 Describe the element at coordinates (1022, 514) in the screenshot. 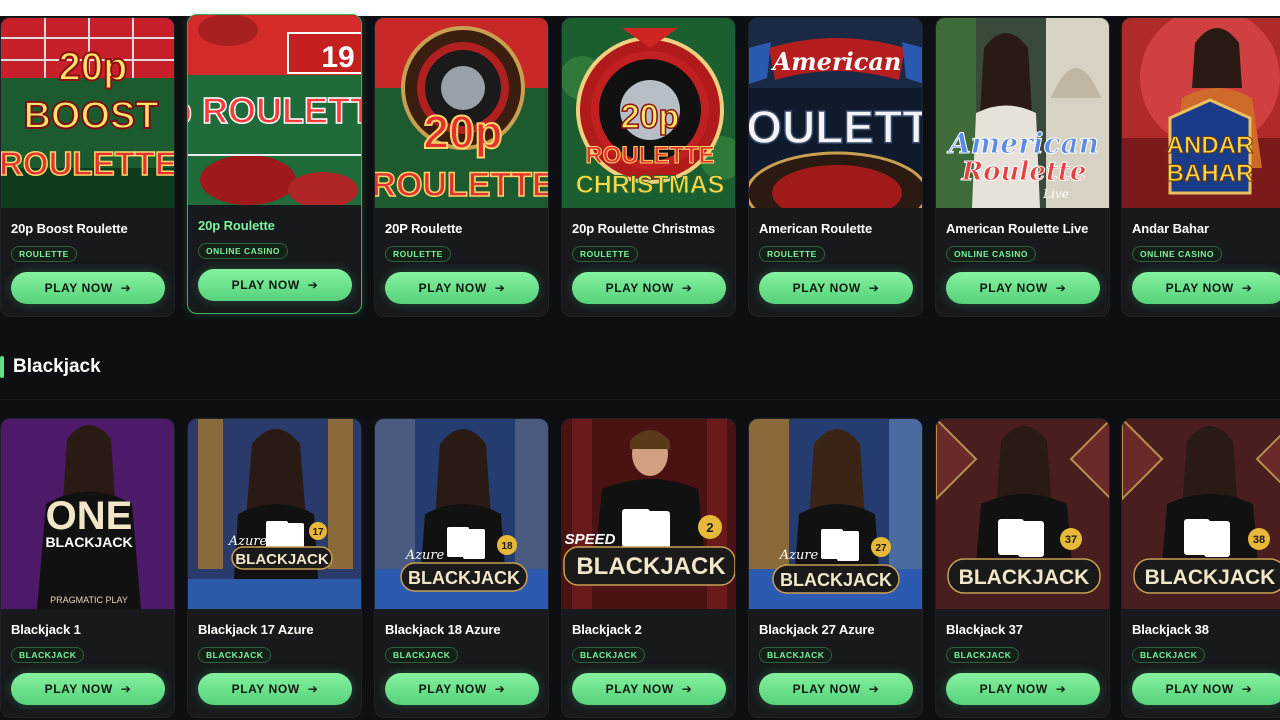

I see `game-thumbnail: 37 BLACKJACK` at that location.